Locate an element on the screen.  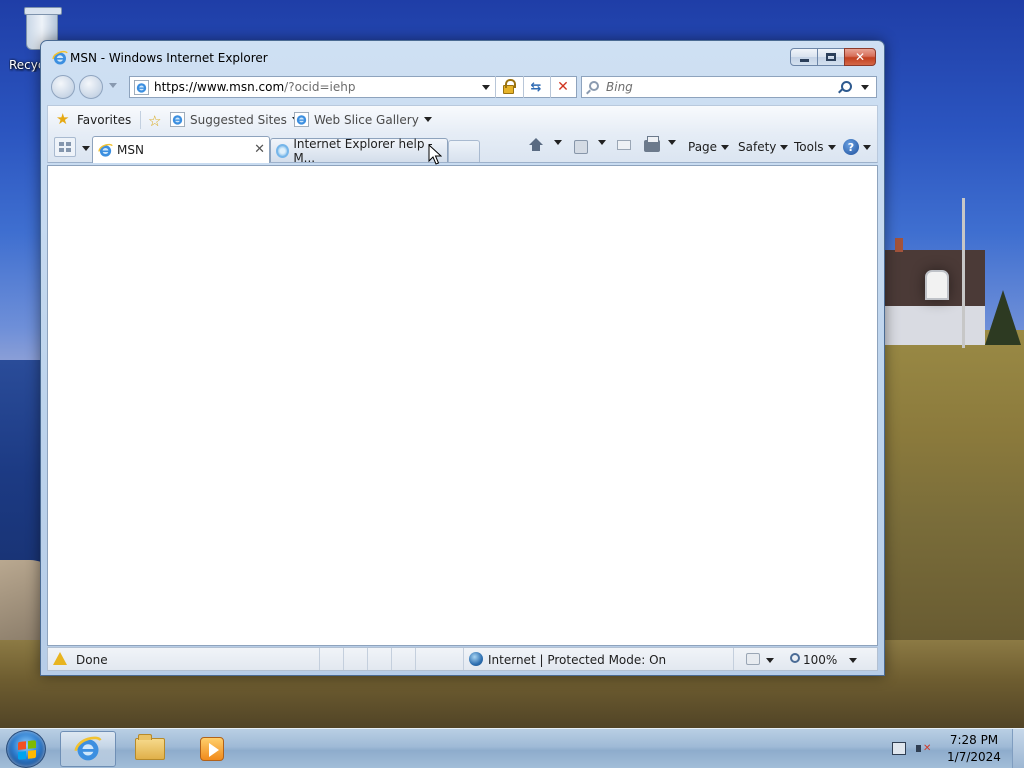
status-bar: Done Internet | Protected Mode: On 100% is located at coordinates (462, 659).